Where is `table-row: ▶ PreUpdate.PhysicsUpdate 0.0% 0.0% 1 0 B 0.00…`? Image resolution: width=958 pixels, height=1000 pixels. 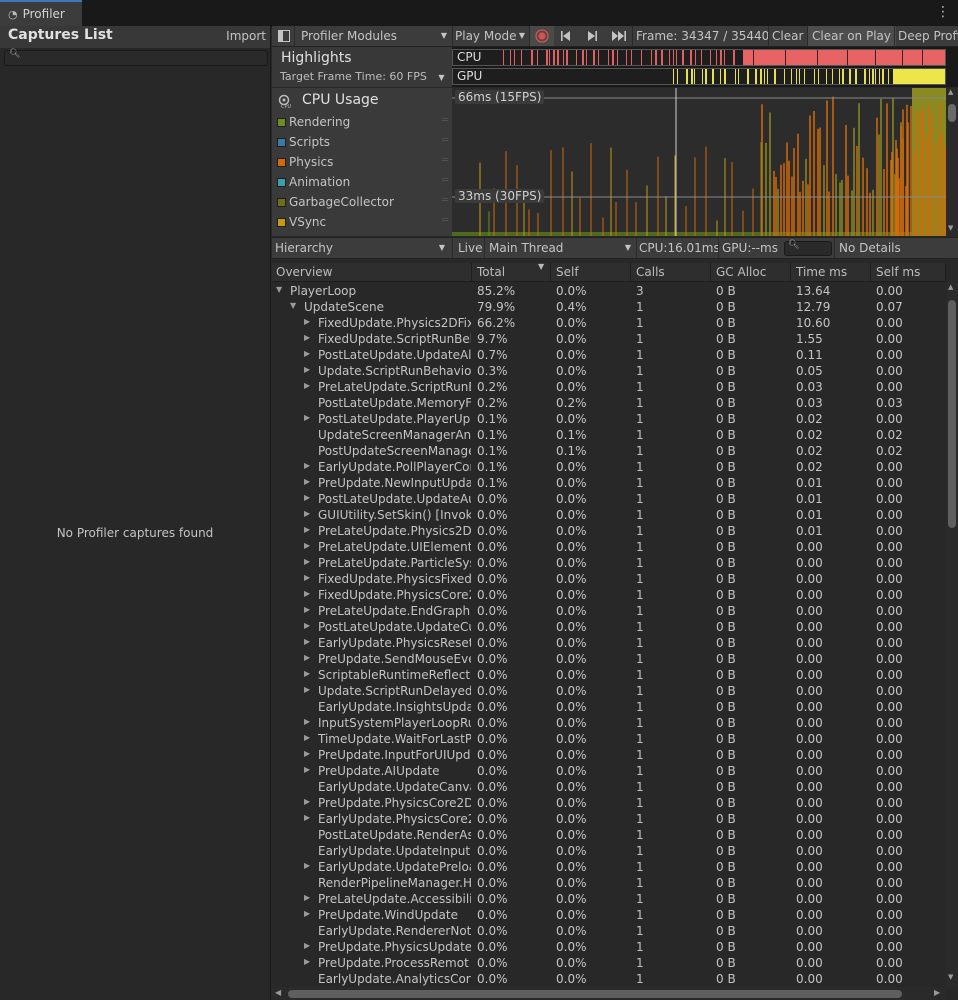
table-row: ▶ PreUpdate.PhysicsUpdate 0.0% 0.0% 1 0 B 0.00… is located at coordinates (609, 947).